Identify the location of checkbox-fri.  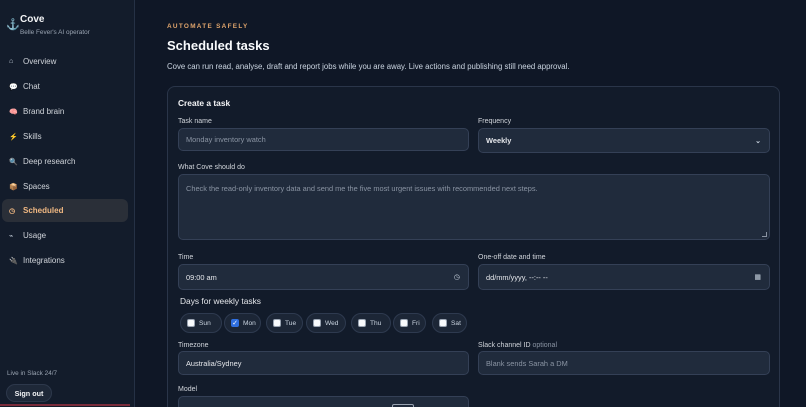
(404, 323).